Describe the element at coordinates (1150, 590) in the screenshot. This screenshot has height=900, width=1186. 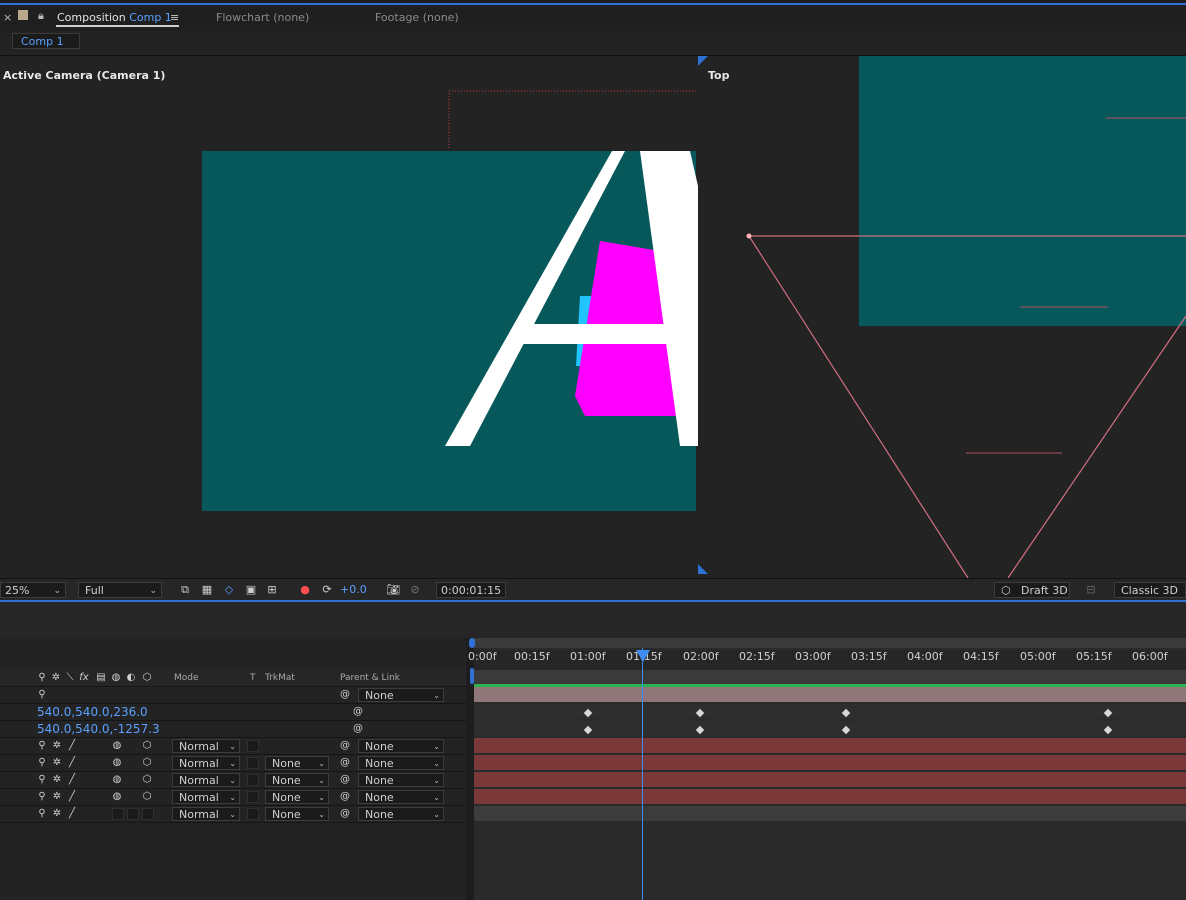
I see `renderer-mode-button: Classic 3D` at that location.